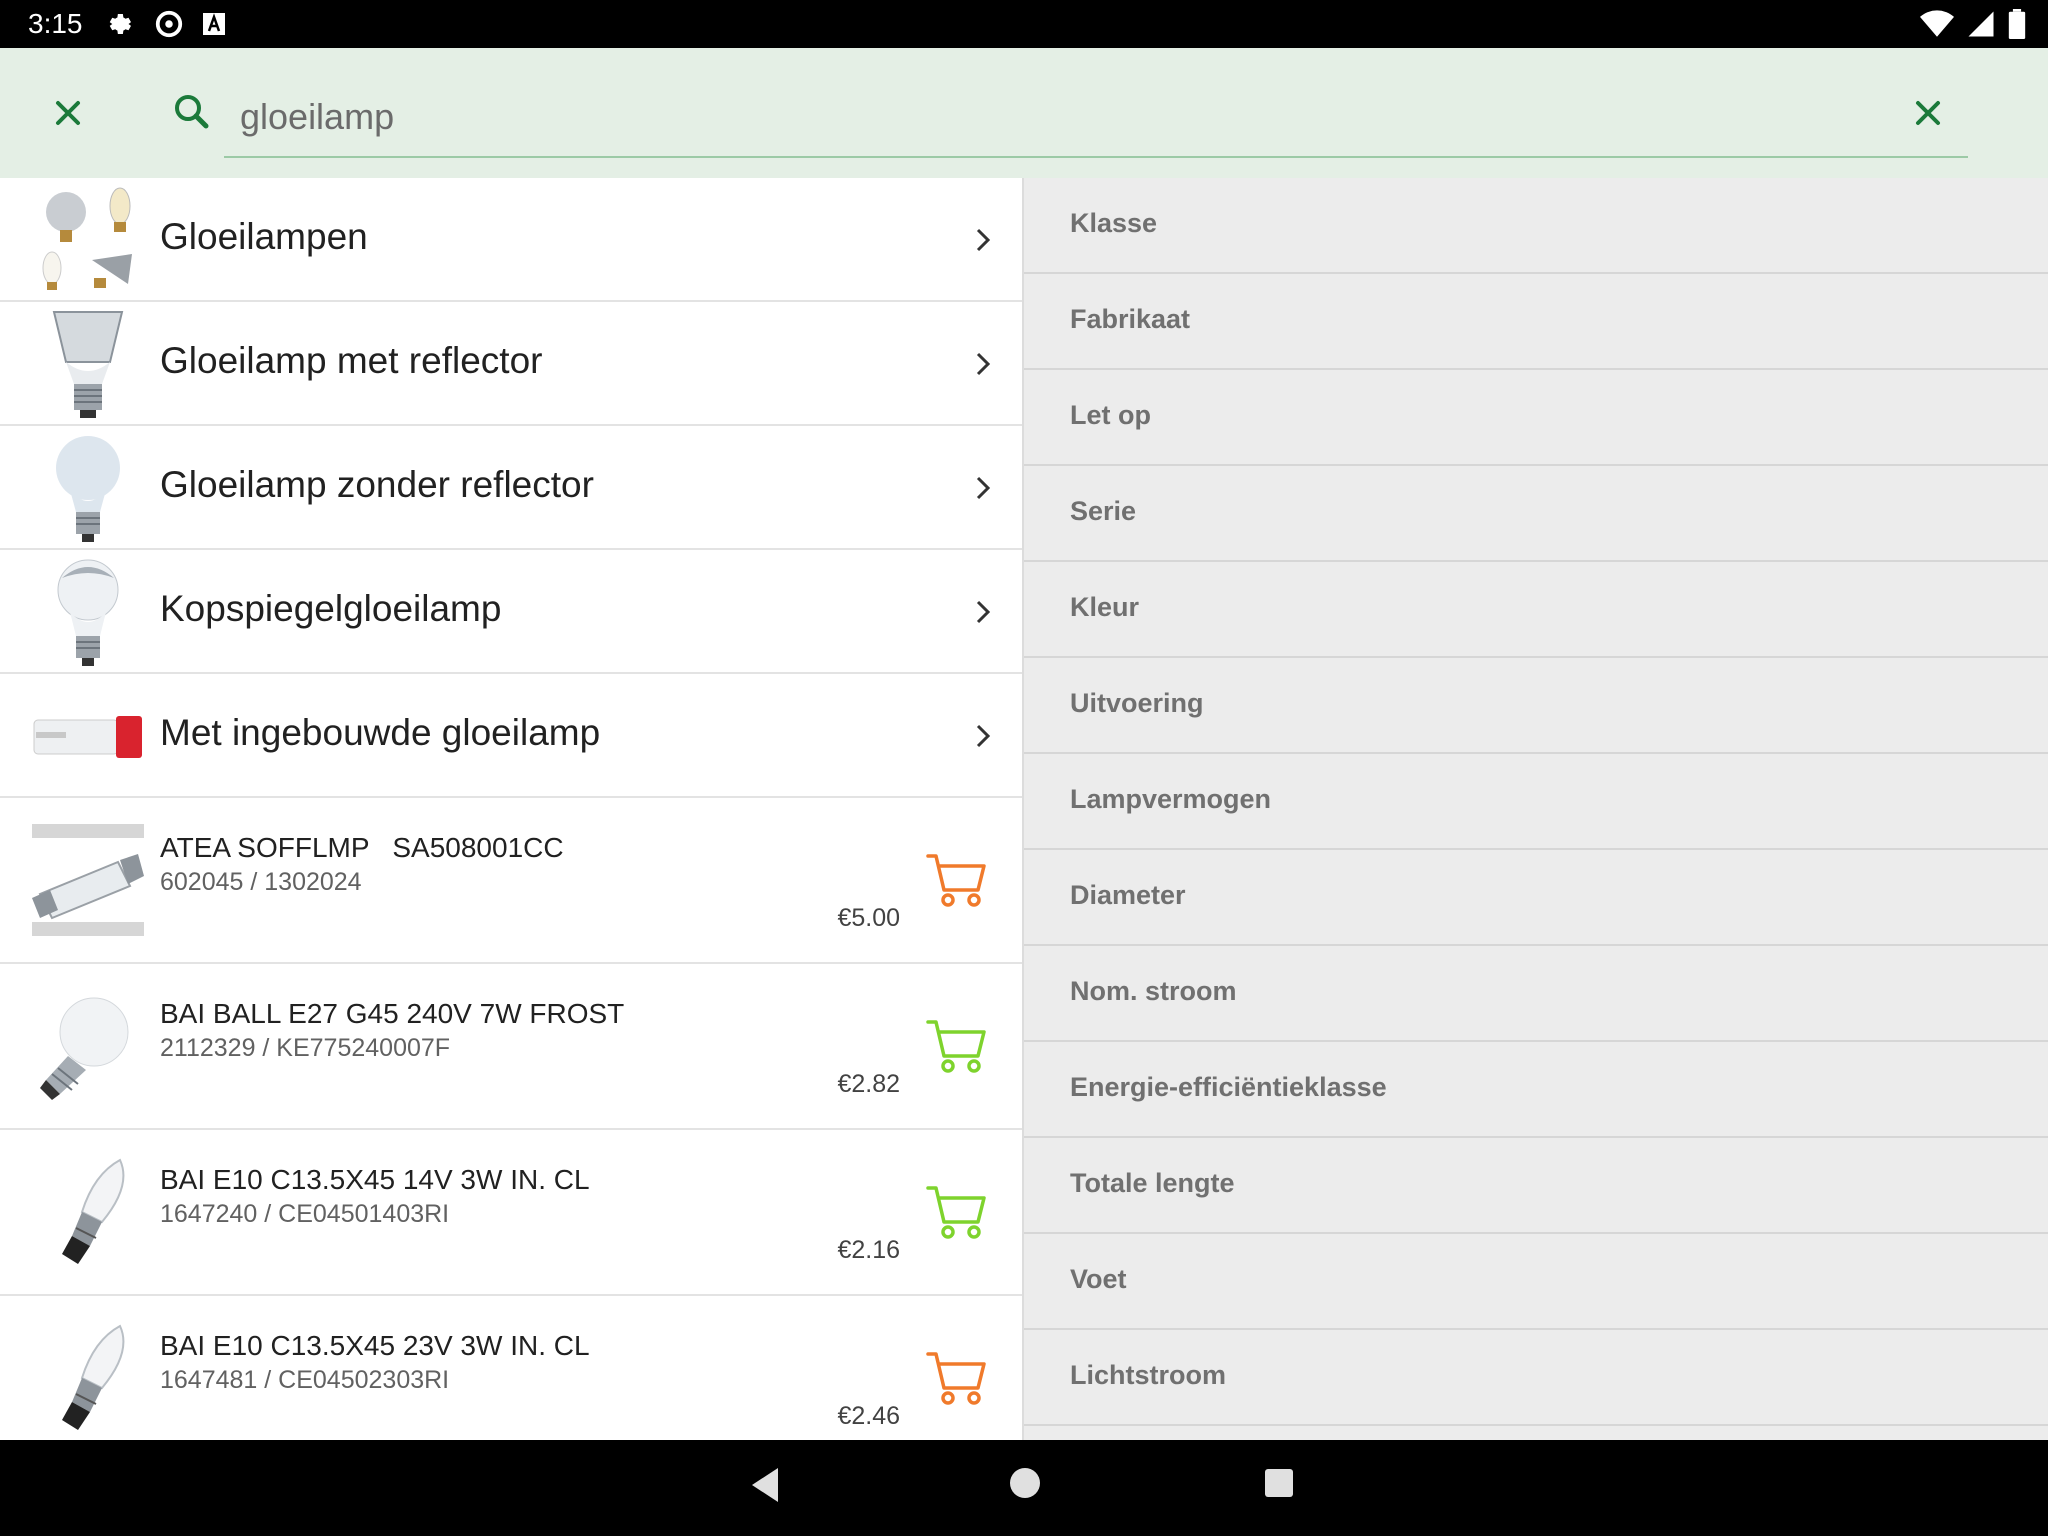  I want to click on category-label: Gloeilampen, so click(264, 236).